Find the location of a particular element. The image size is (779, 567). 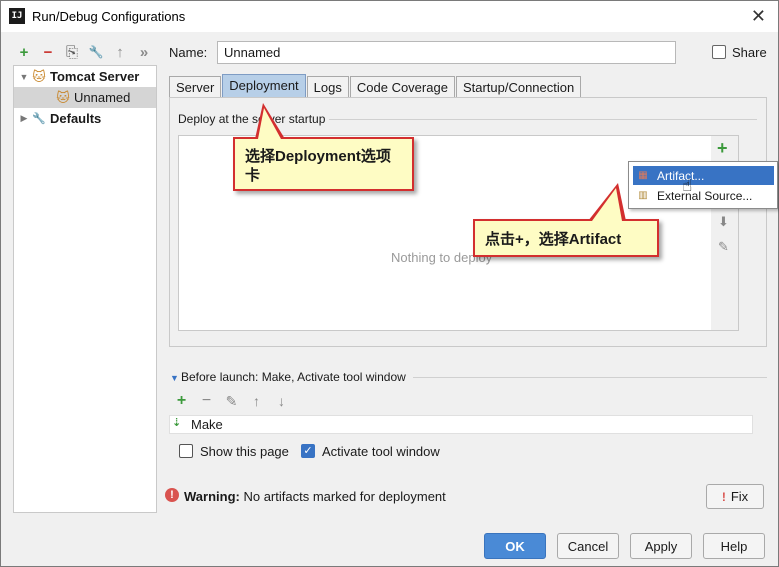

callout-click-plus: 点击+，选择Artifact is located at coordinates (566, 238).